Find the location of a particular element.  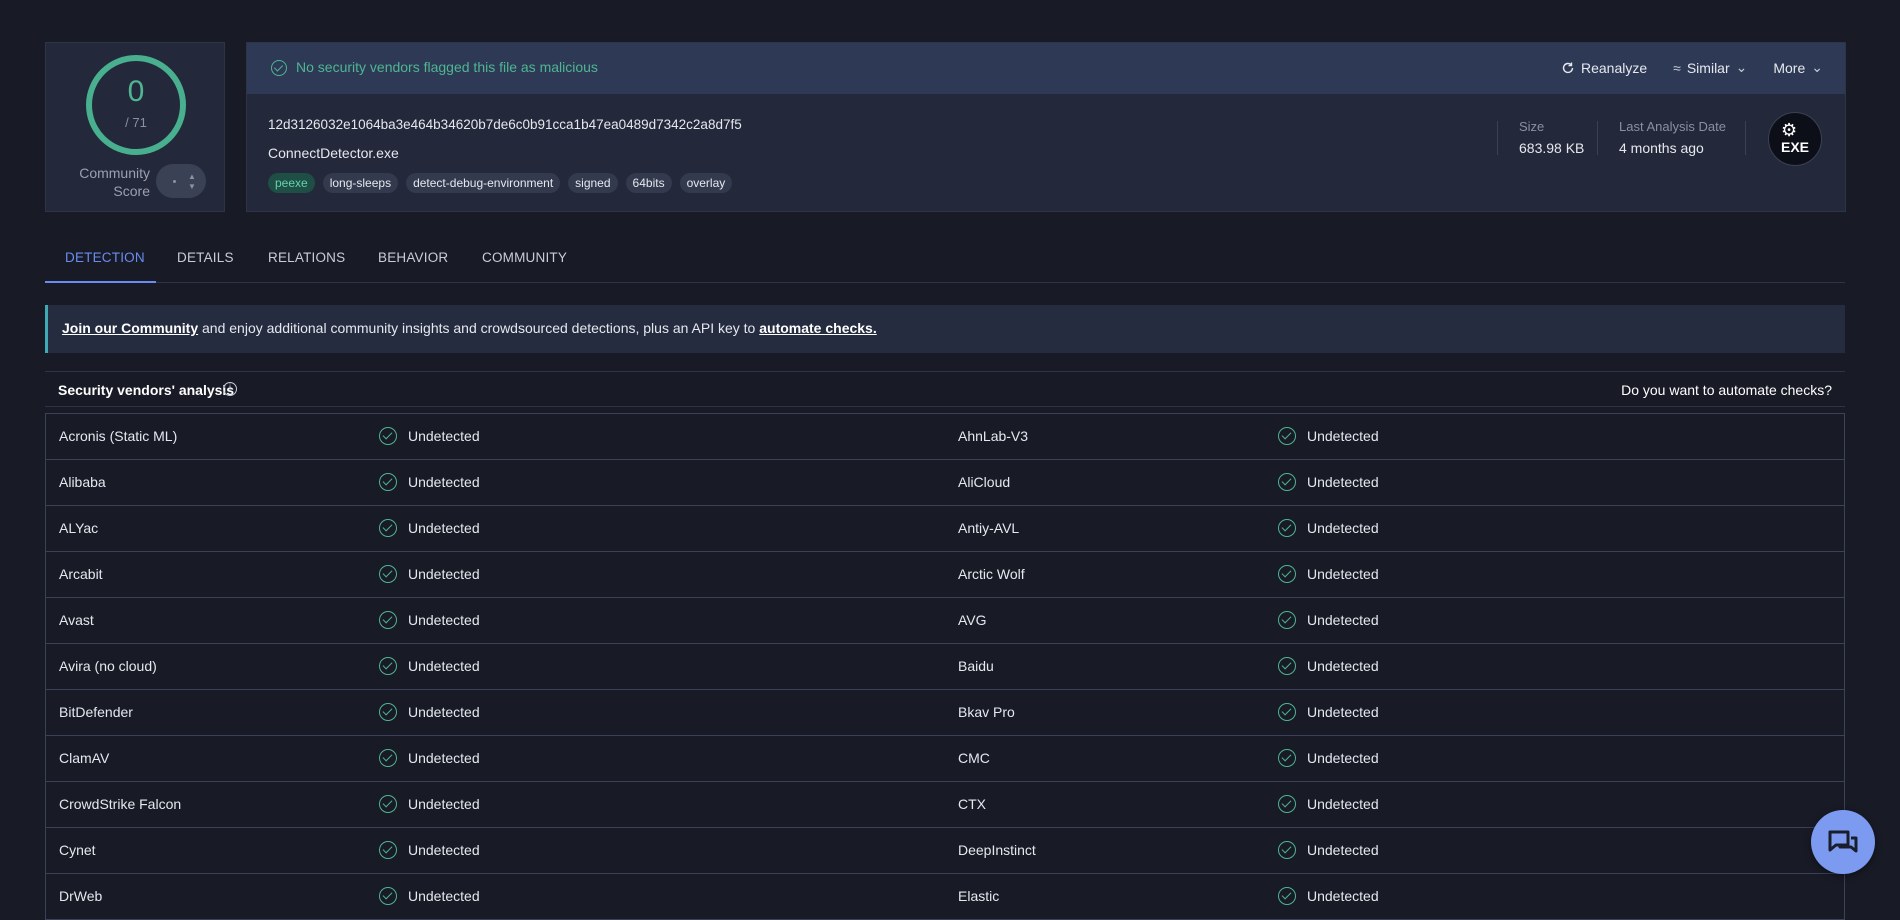

vendor-row: BitDefender Undetected Bkav Pro Undetected is located at coordinates (945, 713).